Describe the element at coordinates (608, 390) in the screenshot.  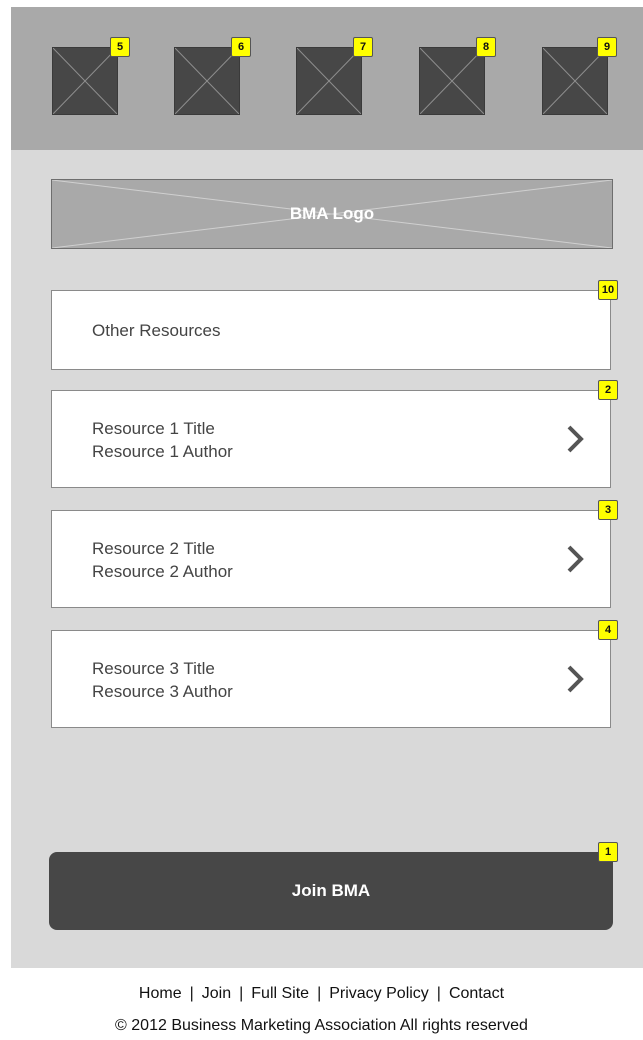
I see `annotation-badge: 2` at that location.